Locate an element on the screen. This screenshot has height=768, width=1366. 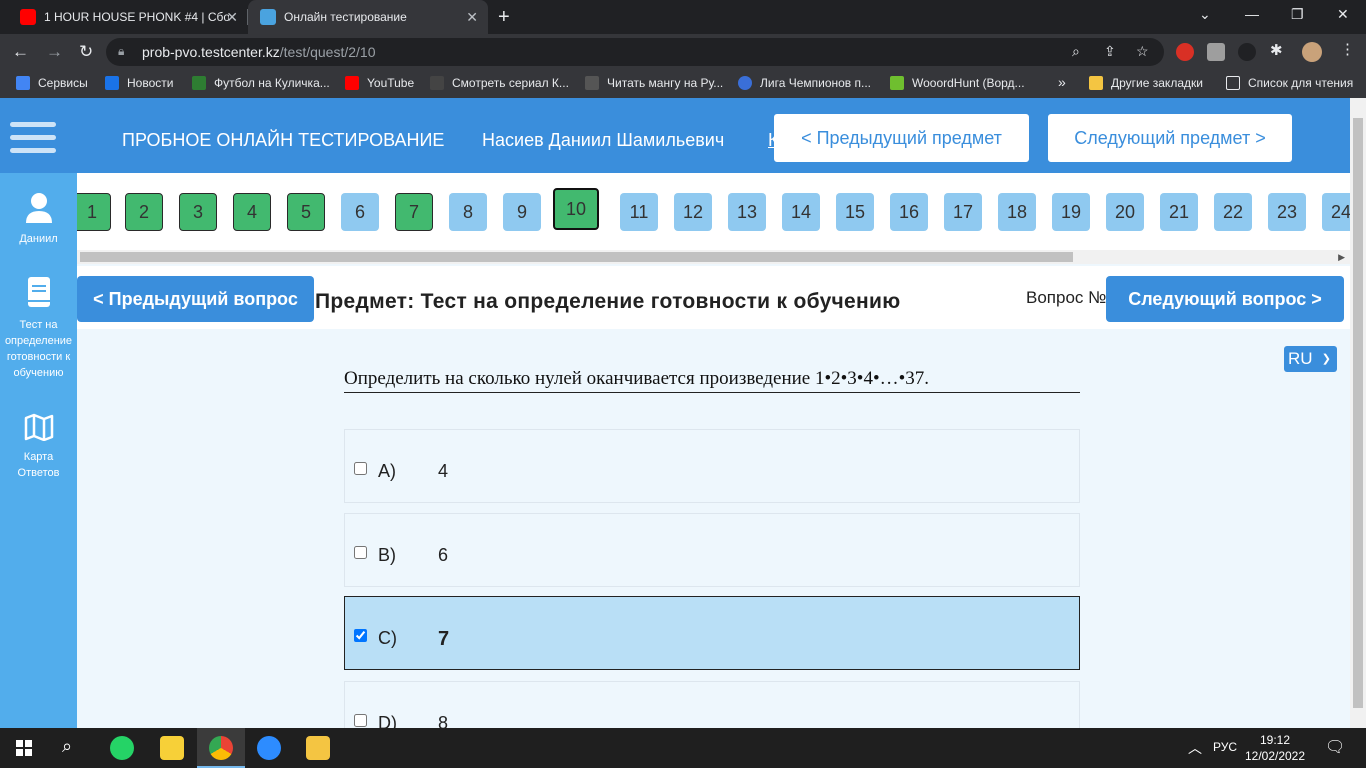
answer-option-c: C) 7 is located at coordinates (712, 633).